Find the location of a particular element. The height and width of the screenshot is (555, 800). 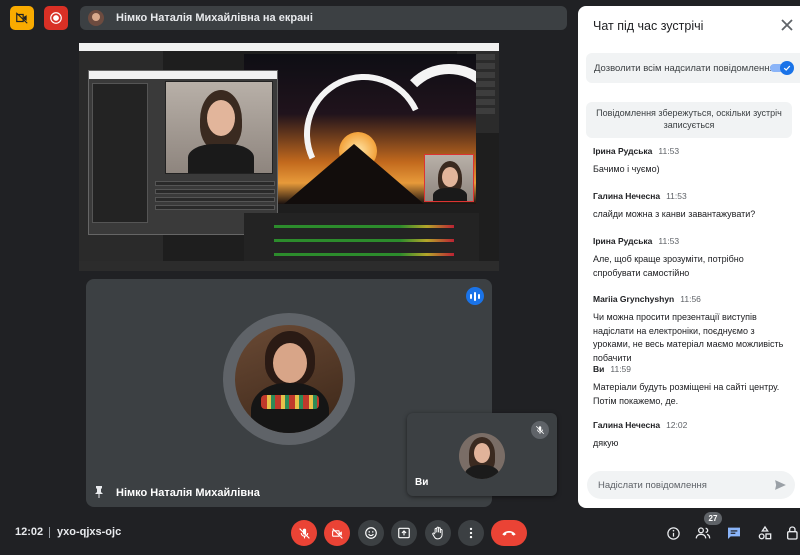

meeting-details-button is located at coordinates (673, 533).